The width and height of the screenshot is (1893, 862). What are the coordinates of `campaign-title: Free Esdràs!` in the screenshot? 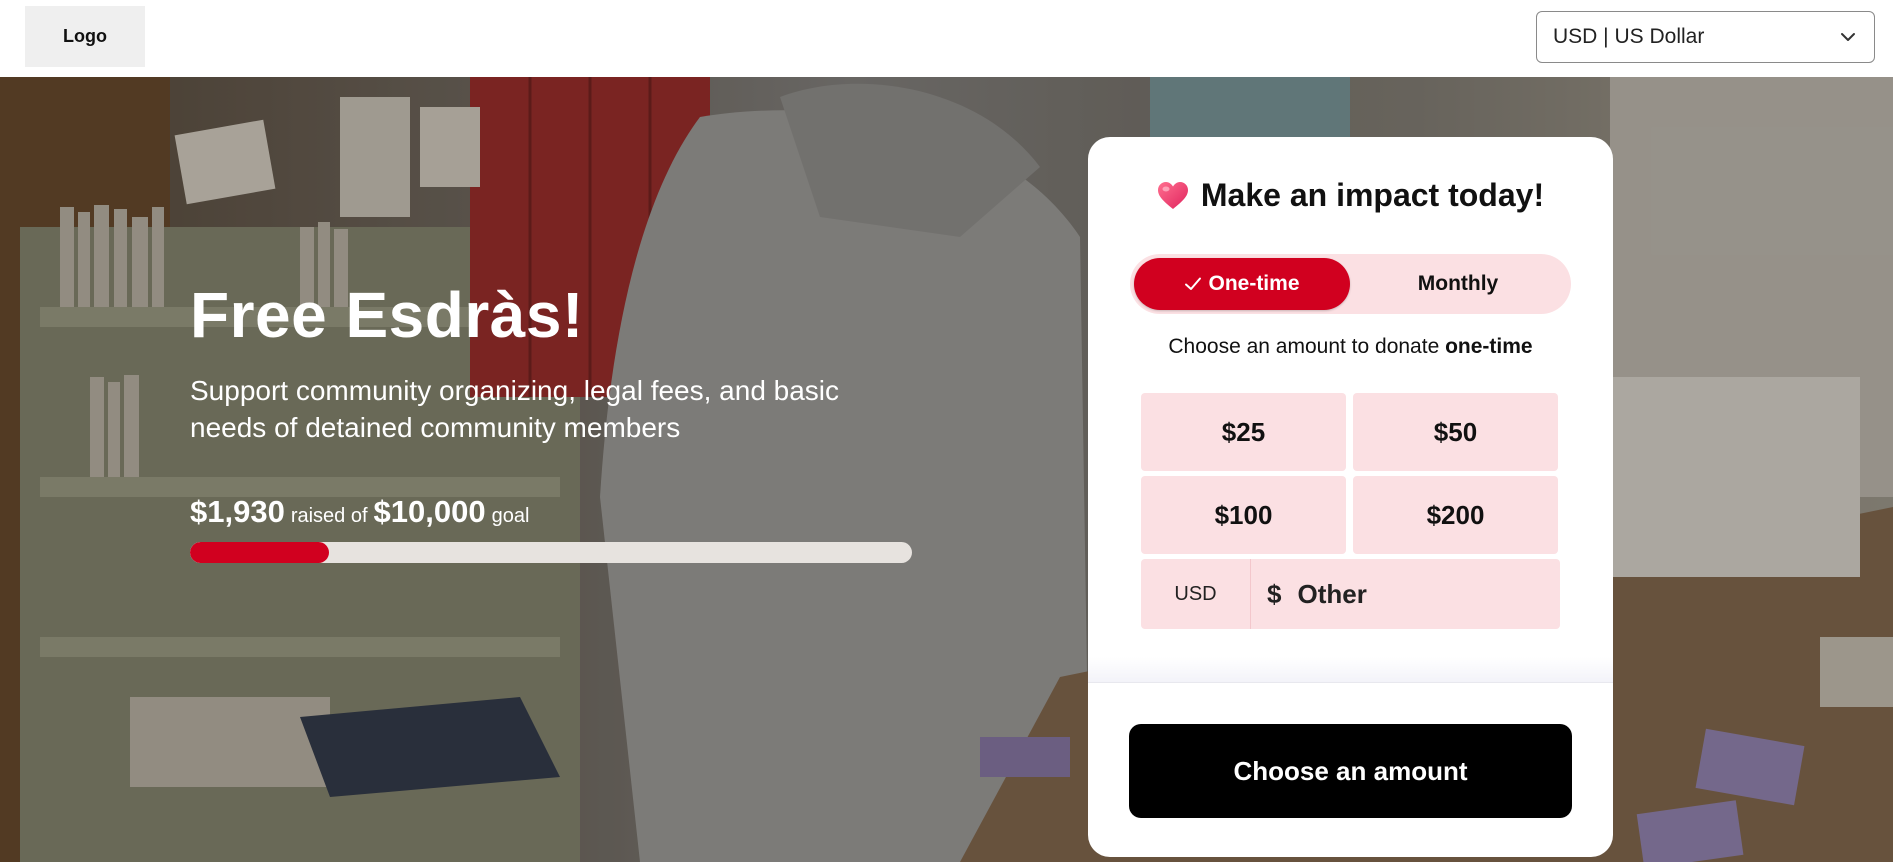 It's located at (387, 315).